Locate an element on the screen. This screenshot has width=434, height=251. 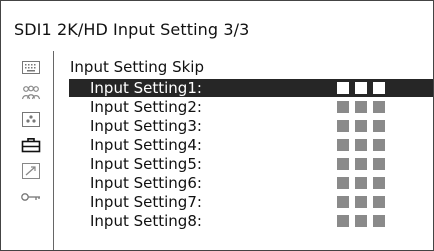
screen-title: SDI1 2K/HD Input Setting 3/3 is located at coordinates (132, 29).